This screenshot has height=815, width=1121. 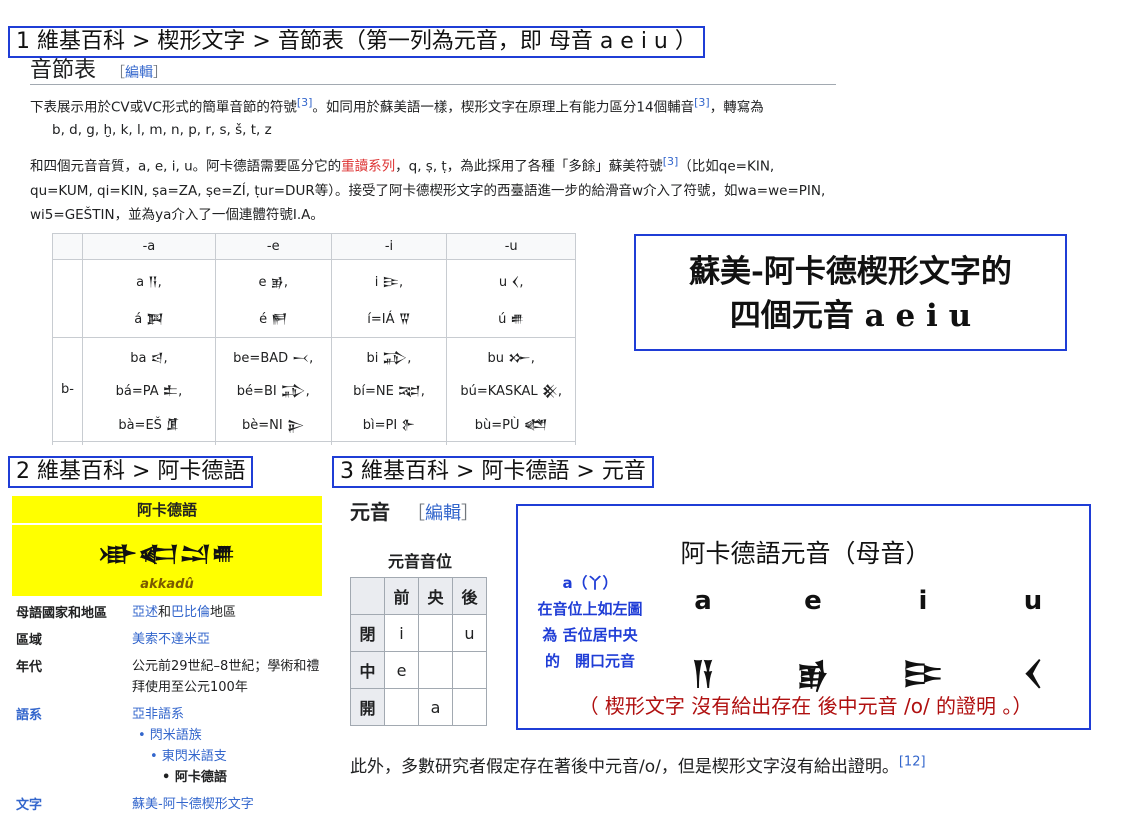 I want to click on native-latin: akkadû, so click(x=167, y=584).